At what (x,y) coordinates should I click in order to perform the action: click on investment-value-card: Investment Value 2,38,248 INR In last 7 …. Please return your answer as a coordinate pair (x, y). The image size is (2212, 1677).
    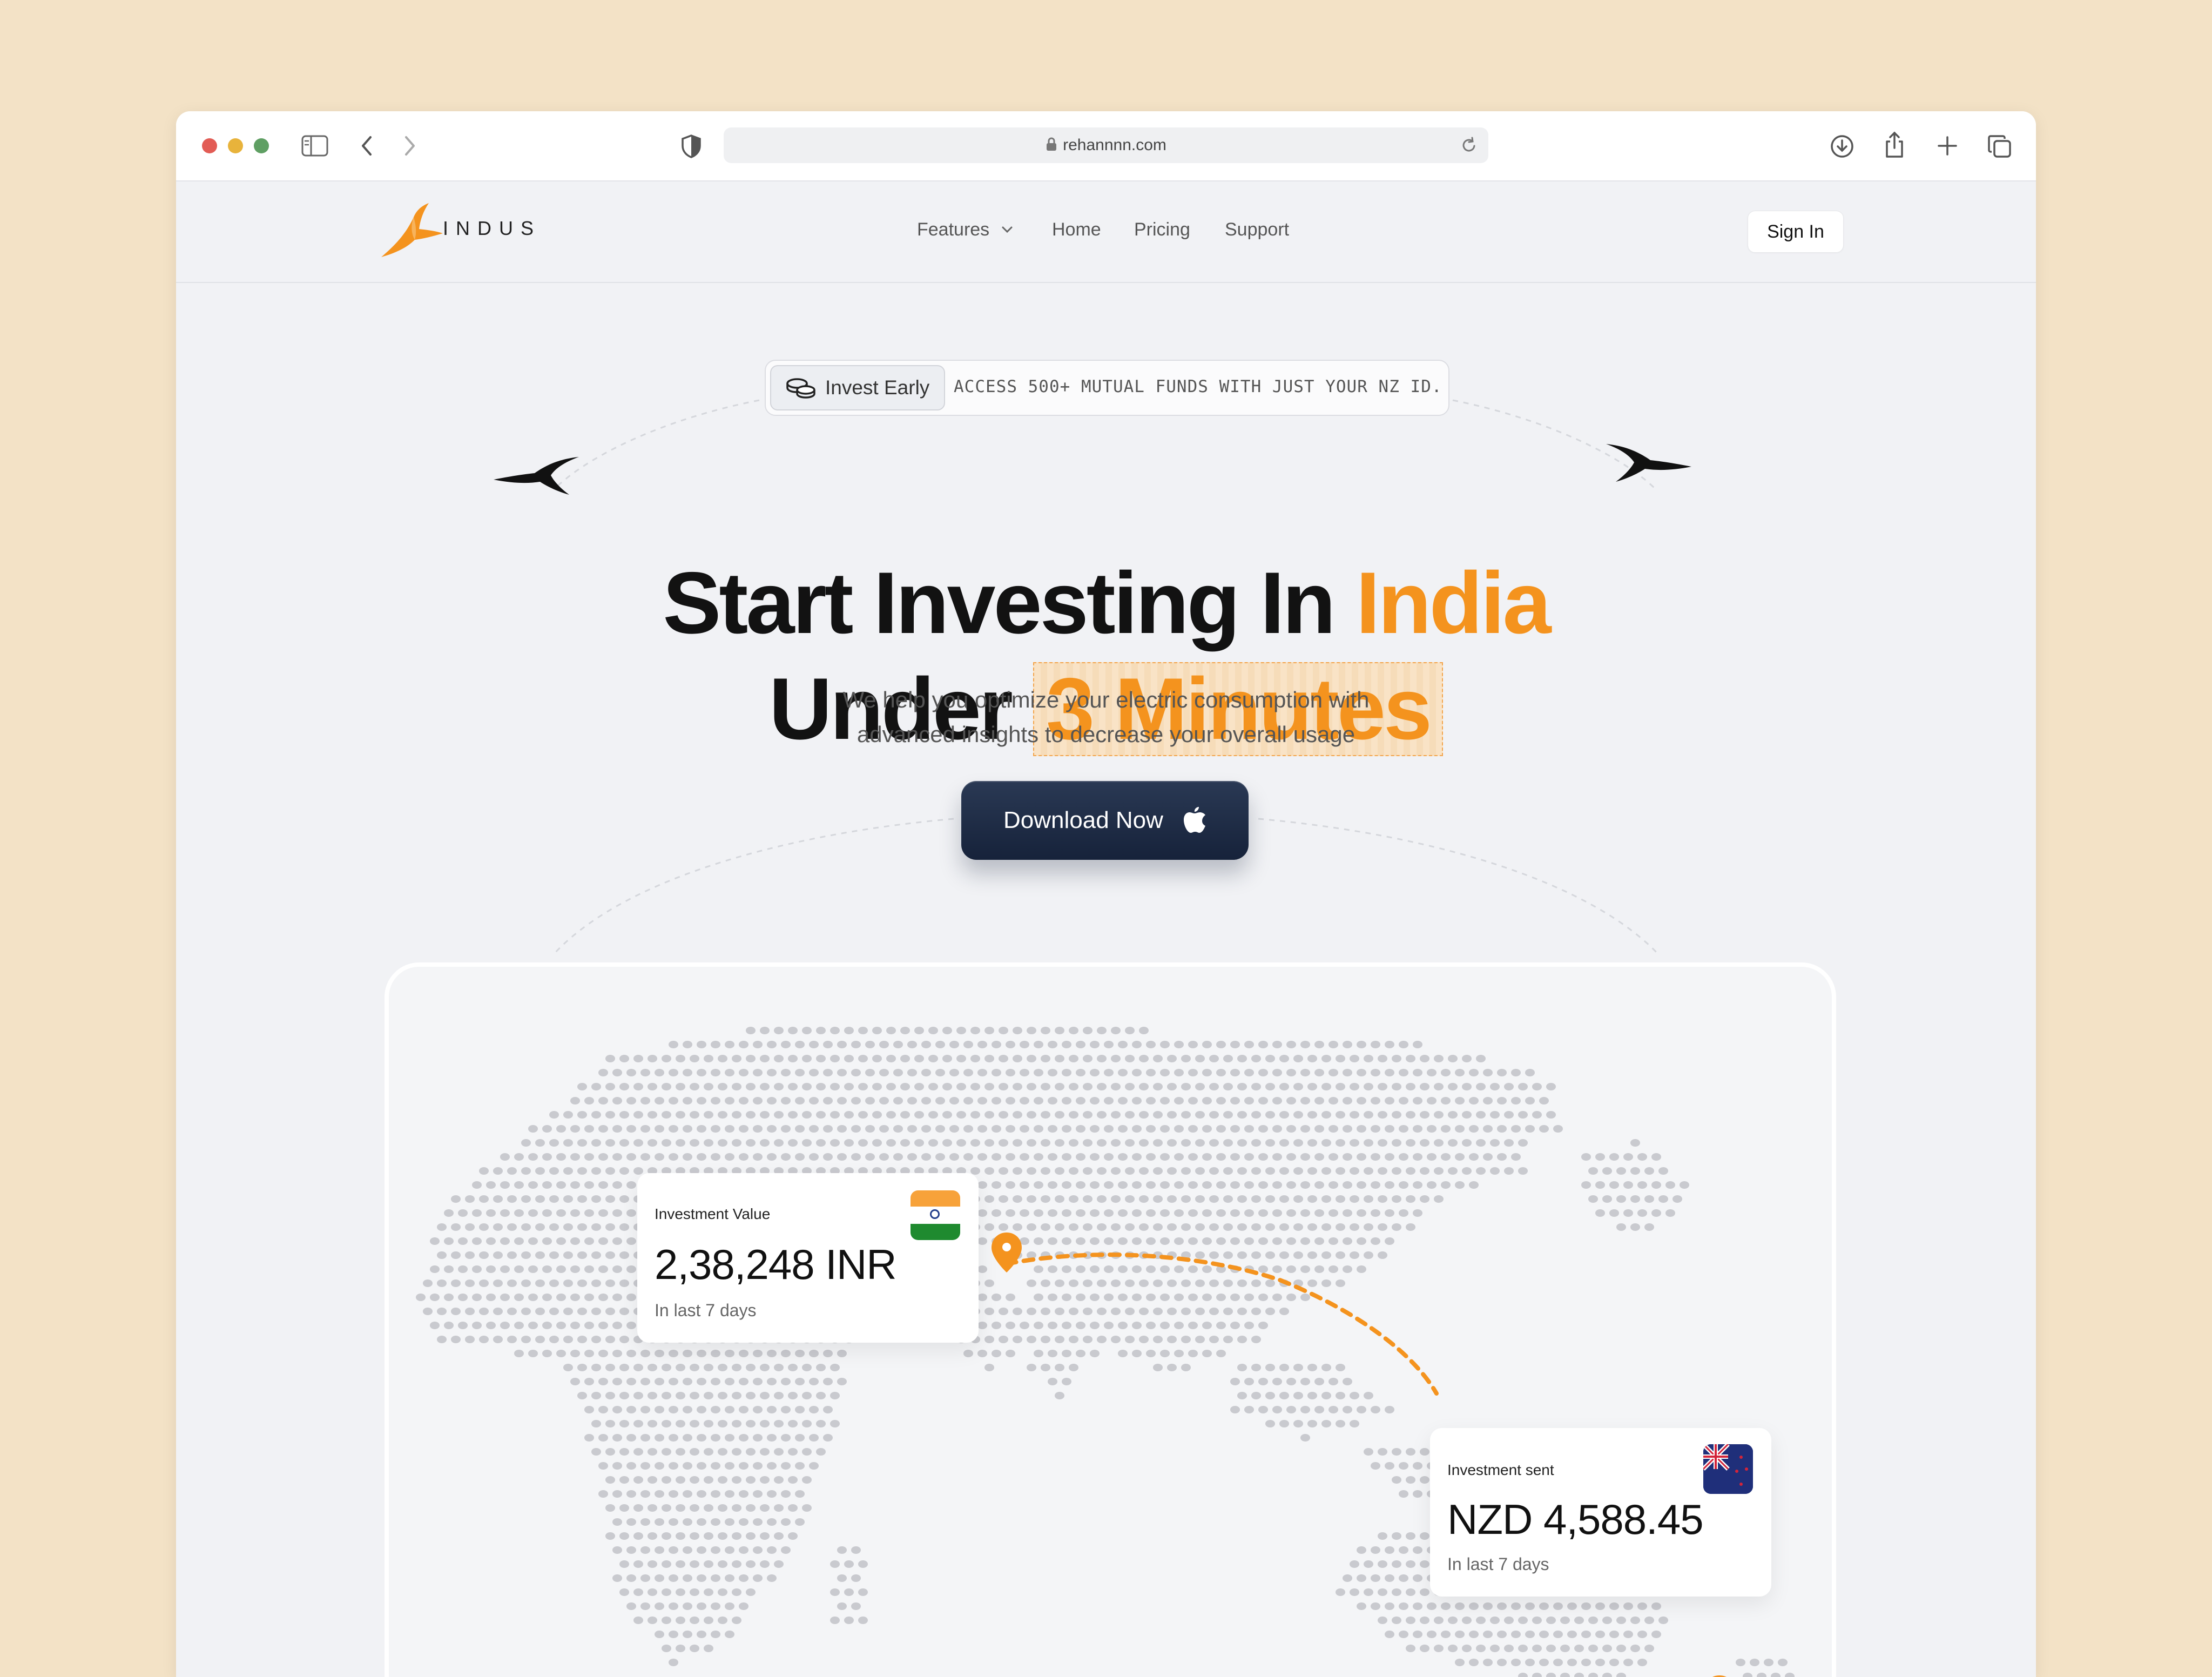
    Looking at the image, I should click on (808, 1258).